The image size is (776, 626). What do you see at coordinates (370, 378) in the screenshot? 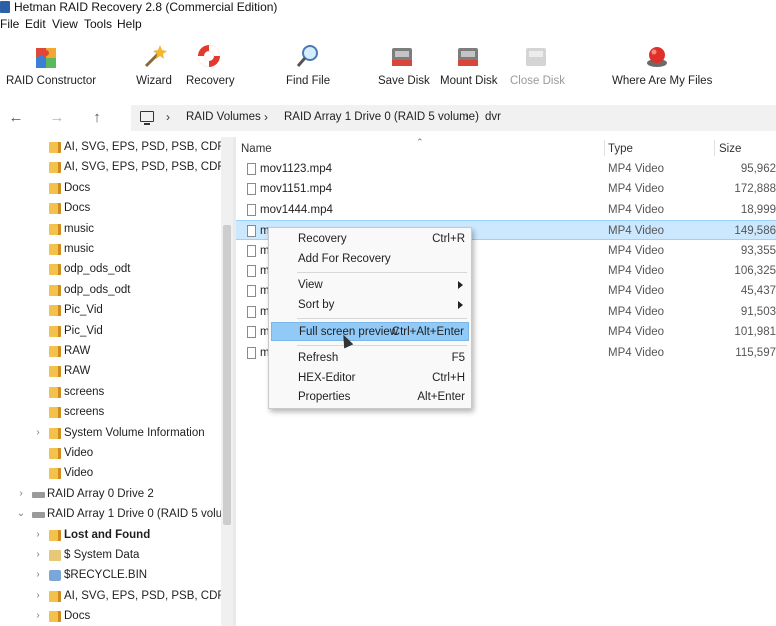
I see `context-menu-item-hex-editor: HEX-Editor Ctrl+H` at bounding box center [370, 378].